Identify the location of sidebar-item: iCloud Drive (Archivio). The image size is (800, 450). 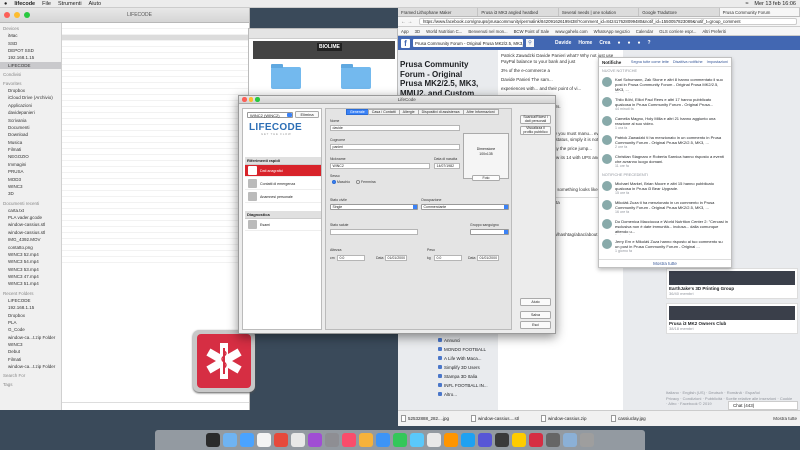
(30, 97).